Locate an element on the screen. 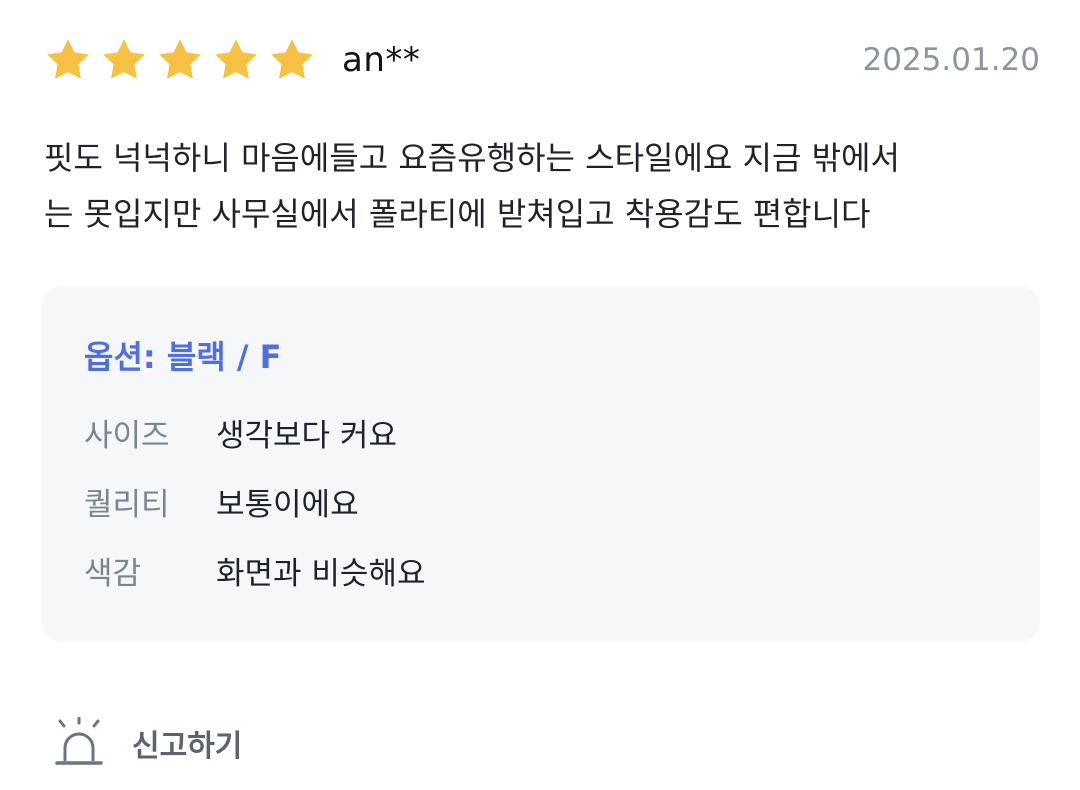 The image size is (1080, 790). option-label: 색감 is located at coordinates (113, 574).